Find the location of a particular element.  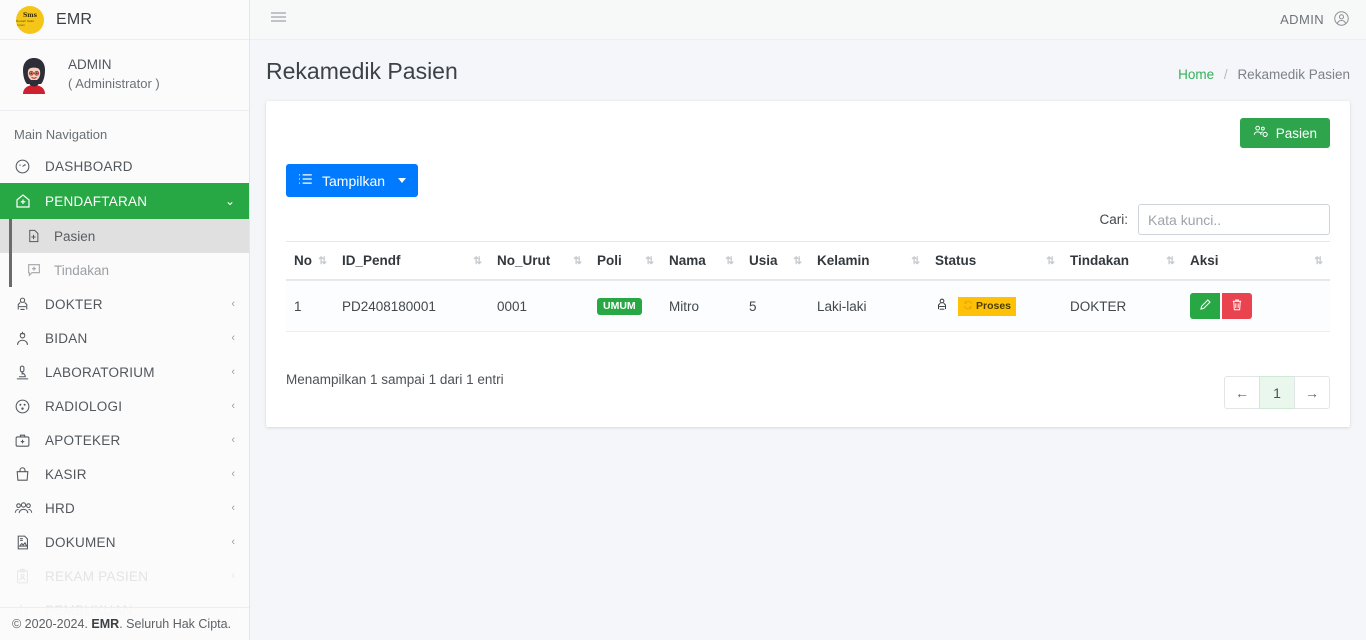

col-label: No is located at coordinates (303, 260).